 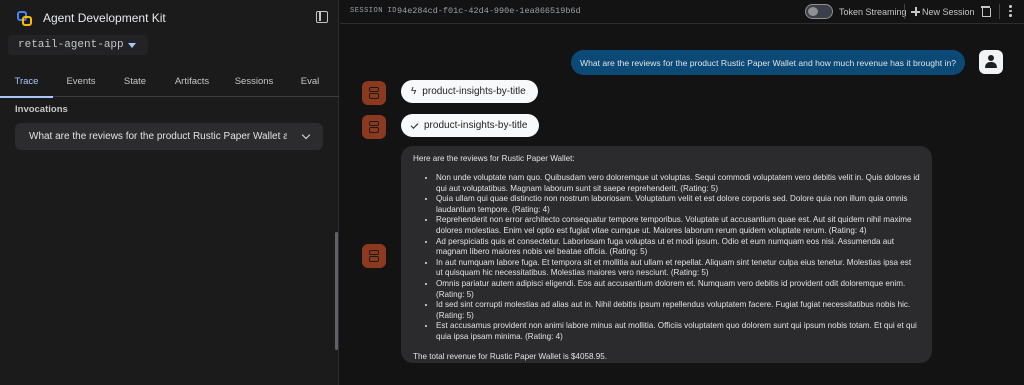 What do you see at coordinates (135, 82) in the screenshot?
I see `tab-state: State` at bounding box center [135, 82].